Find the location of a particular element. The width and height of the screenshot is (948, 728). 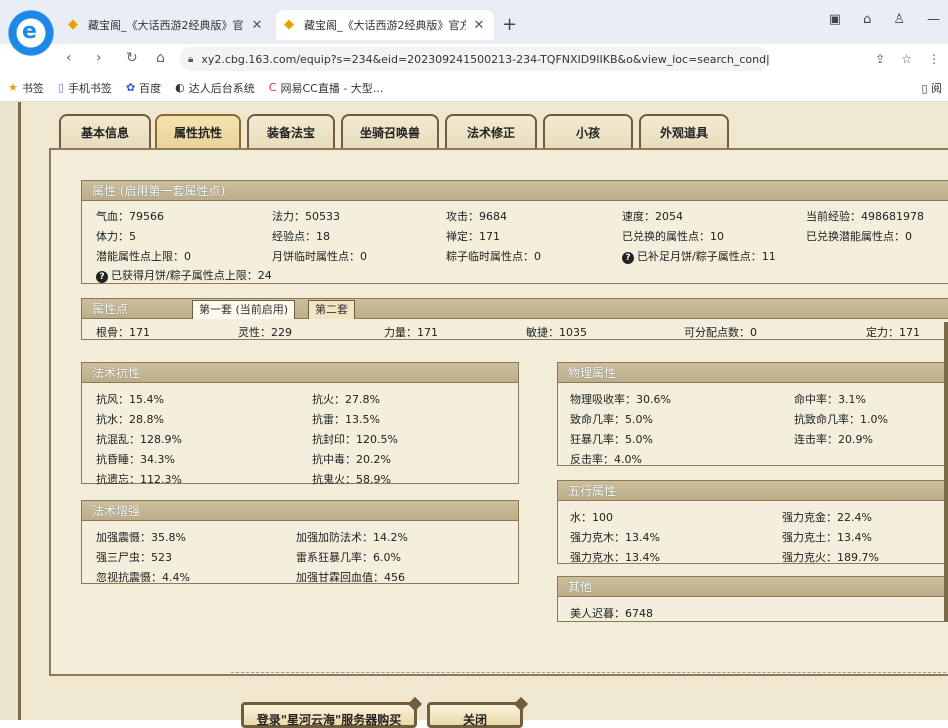

enhance-header: 法术增强 is located at coordinates (300, 511).